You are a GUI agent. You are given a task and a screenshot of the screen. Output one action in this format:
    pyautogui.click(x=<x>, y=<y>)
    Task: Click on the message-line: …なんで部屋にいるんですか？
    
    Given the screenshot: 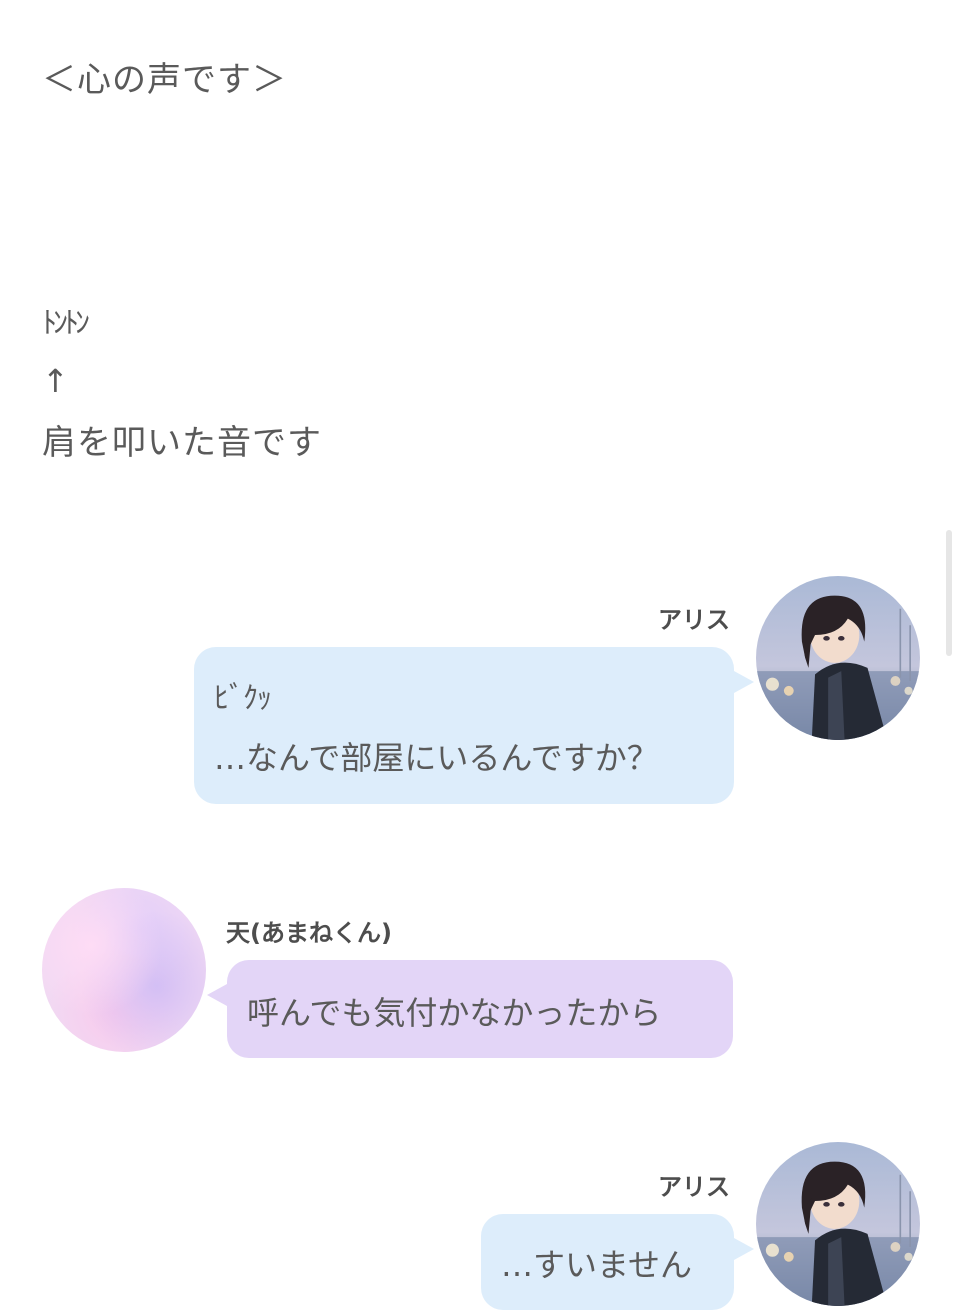 What is the action you would take?
    pyautogui.click(x=436, y=758)
    